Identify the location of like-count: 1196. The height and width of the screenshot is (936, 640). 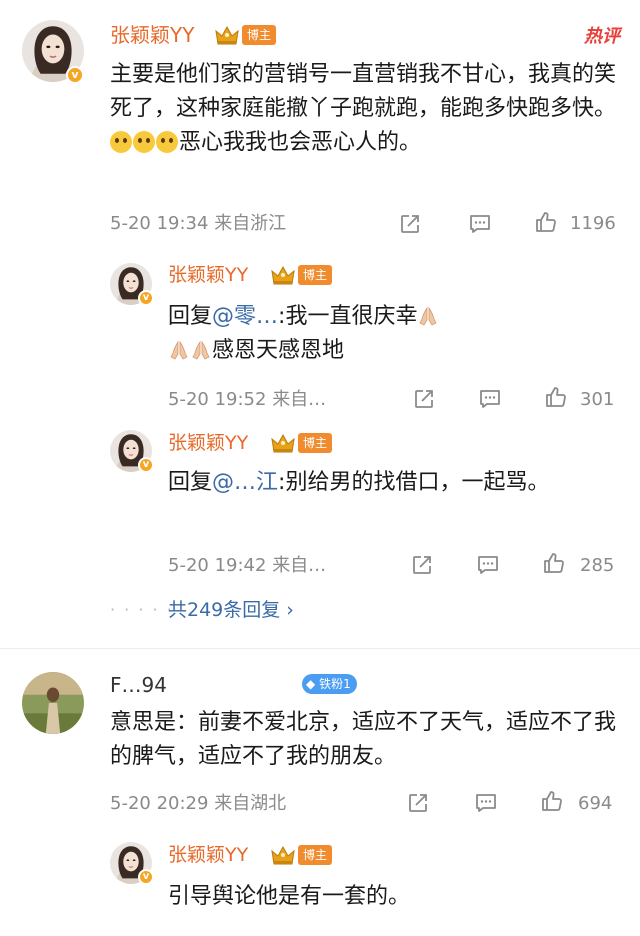
(593, 223).